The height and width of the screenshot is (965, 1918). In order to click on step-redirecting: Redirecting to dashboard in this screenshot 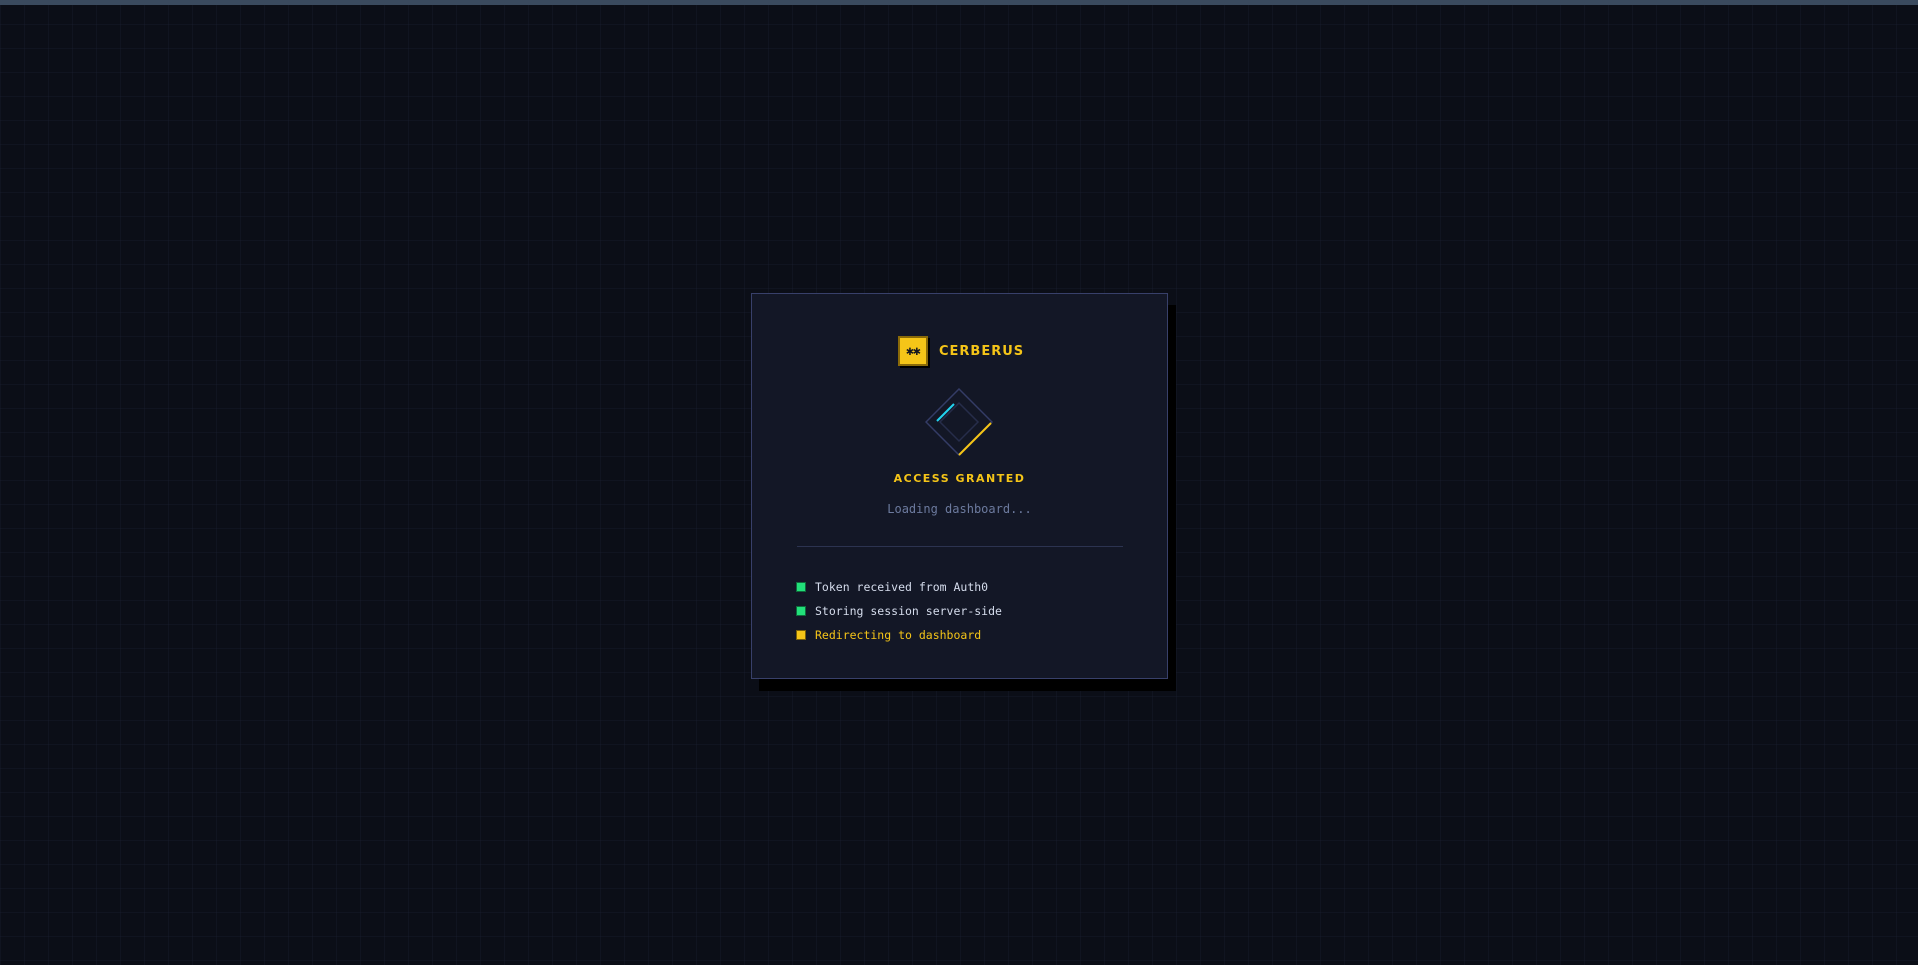, I will do `click(899, 635)`.